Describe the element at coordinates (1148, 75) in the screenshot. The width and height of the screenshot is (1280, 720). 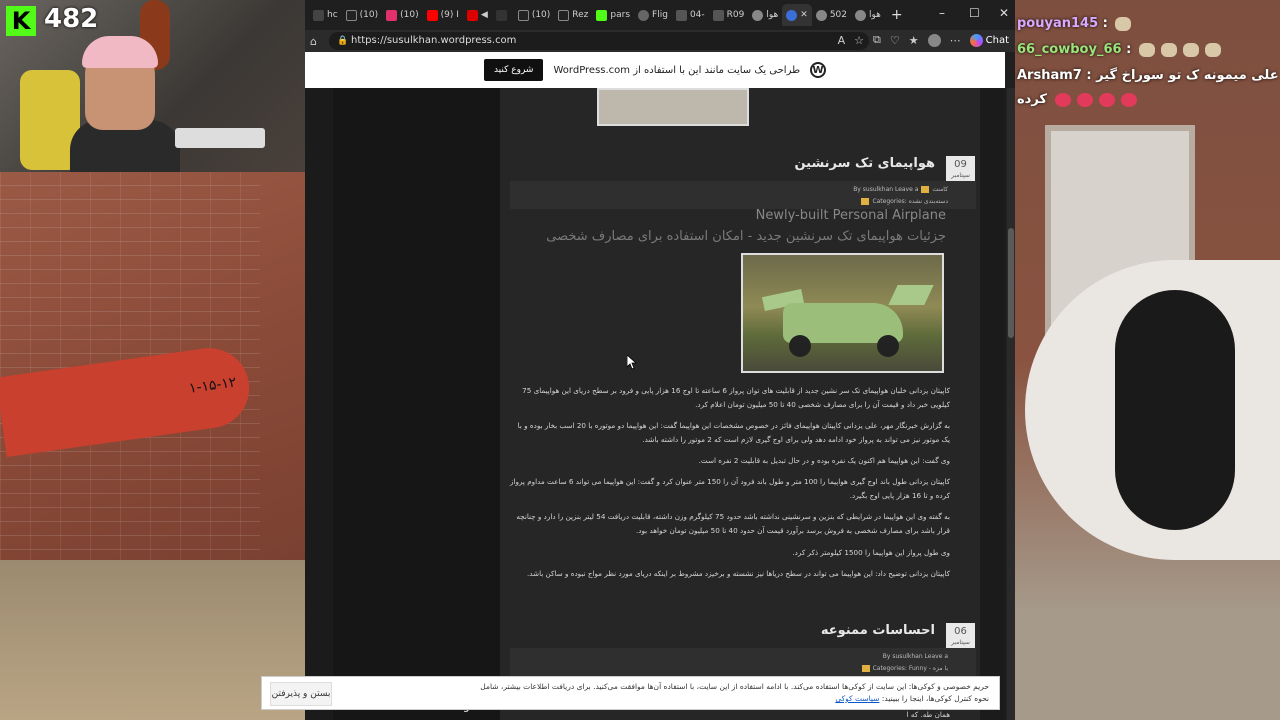
I see `chat-message: Arsham7 : مثل علی میمونه ک تو سوراخ گیر` at that location.